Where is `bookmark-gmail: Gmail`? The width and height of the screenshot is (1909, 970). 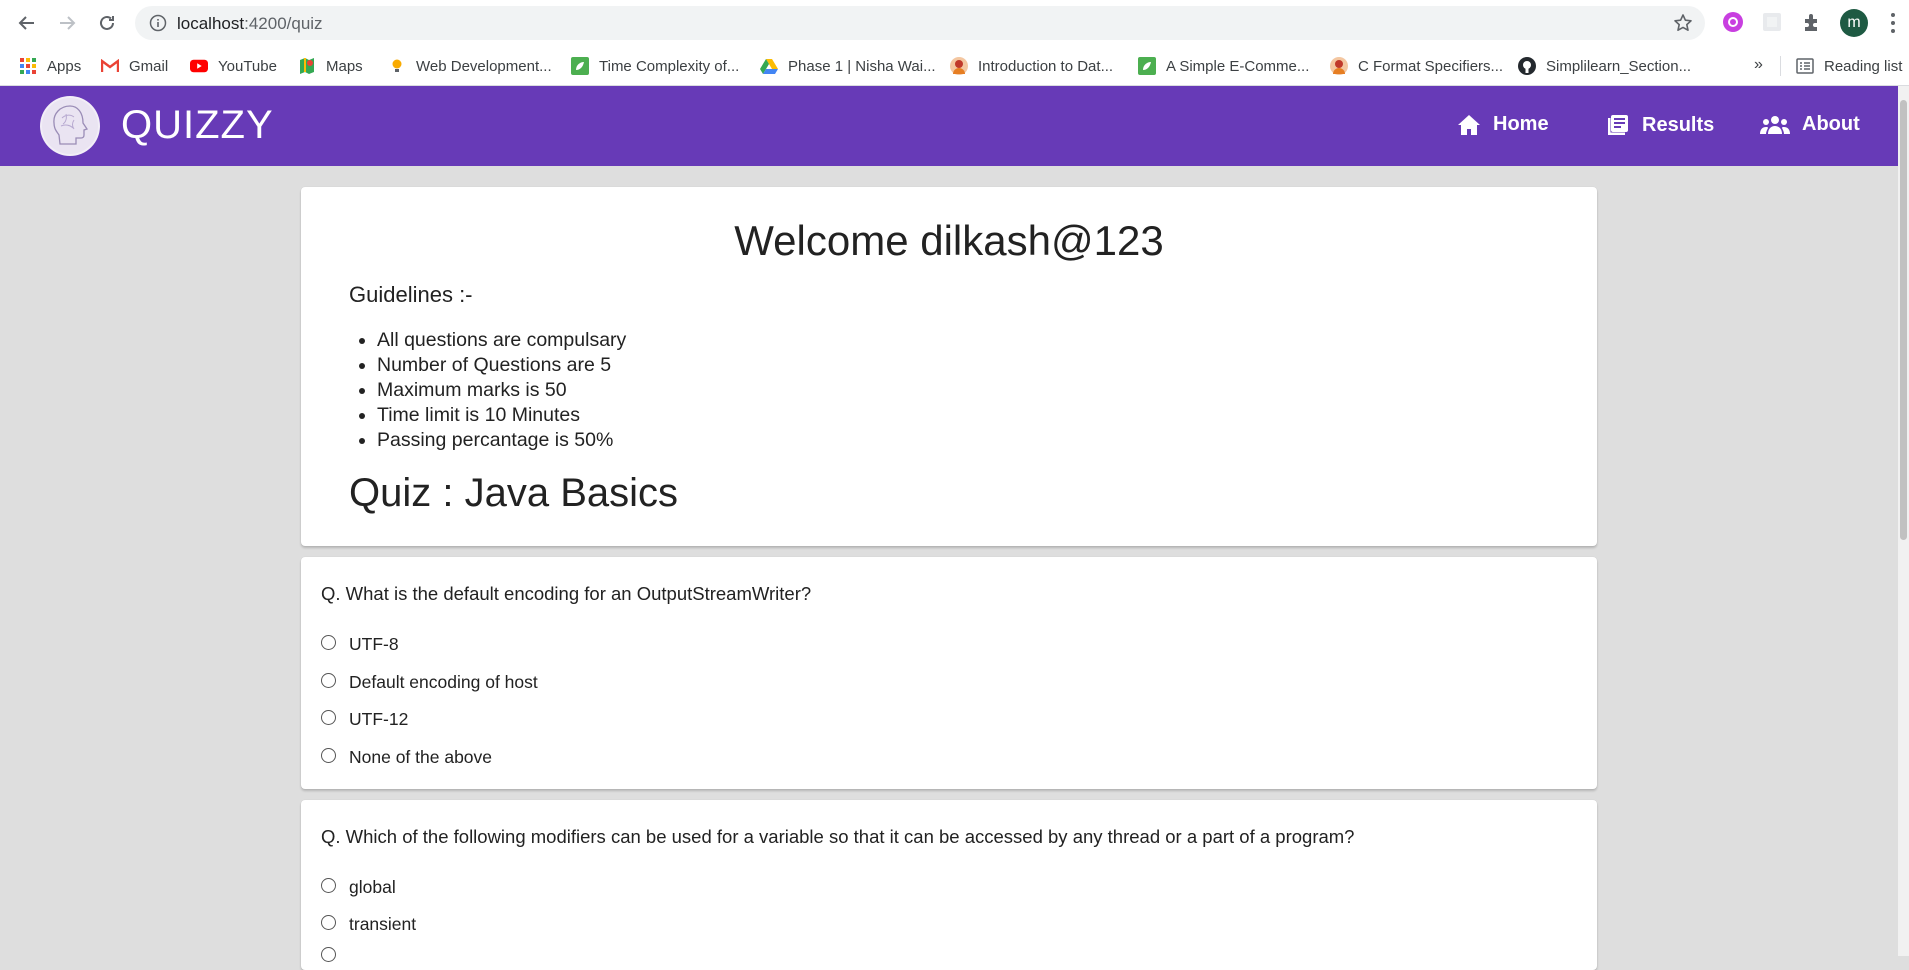
bookmark-gmail: Gmail is located at coordinates (134, 66).